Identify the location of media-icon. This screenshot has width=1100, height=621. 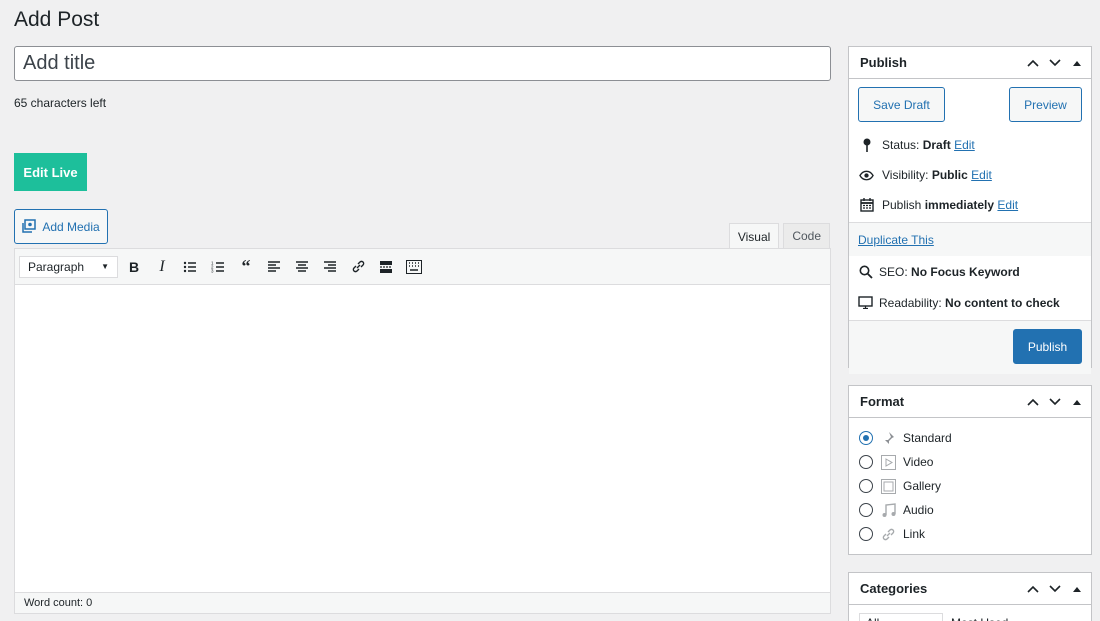
(29, 226).